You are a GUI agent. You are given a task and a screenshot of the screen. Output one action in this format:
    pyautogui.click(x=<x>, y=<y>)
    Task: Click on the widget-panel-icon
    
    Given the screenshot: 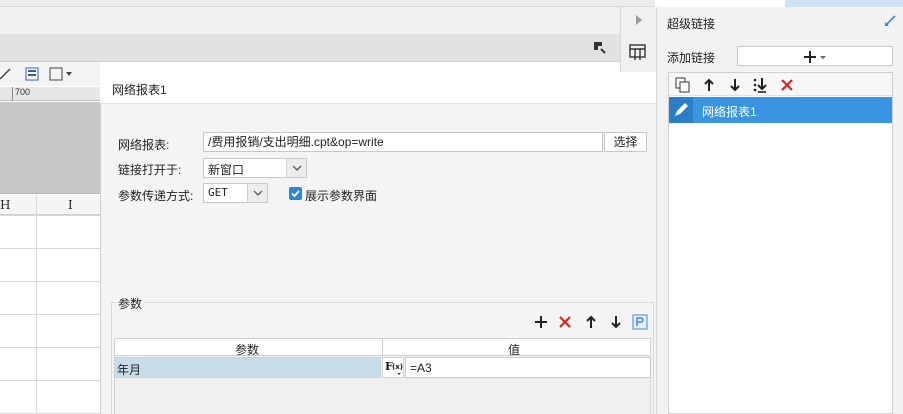 What is the action you would take?
    pyautogui.click(x=638, y=52)
    